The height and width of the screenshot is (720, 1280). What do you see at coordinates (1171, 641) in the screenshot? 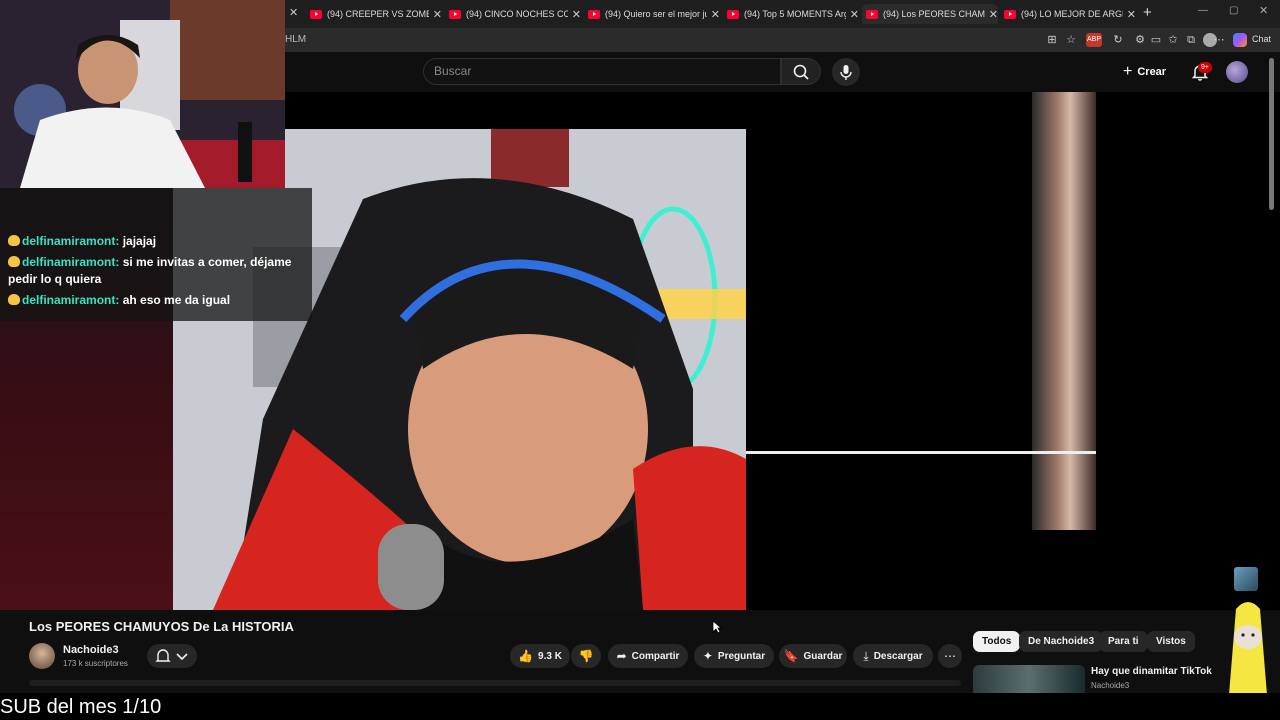
I see `chip-vistos: Vistos` at bounding box center [1171, 641].